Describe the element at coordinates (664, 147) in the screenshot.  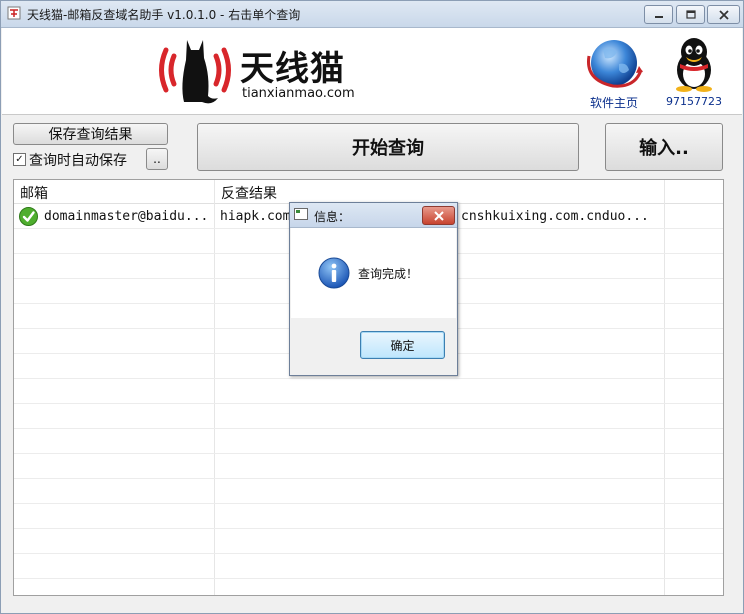
I see `input-button: 输入..` at that location.